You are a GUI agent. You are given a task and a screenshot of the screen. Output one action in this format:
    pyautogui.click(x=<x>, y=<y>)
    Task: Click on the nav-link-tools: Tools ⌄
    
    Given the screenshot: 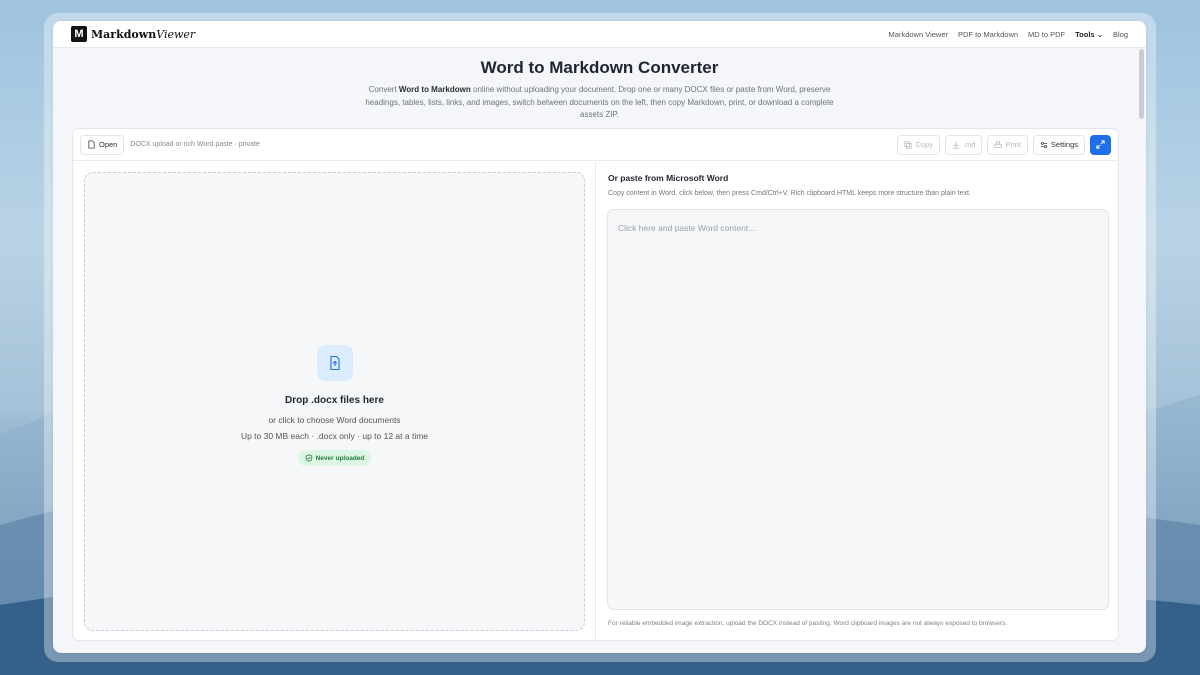 What is the action you would take?
    pyautogui.click(x=1089, y=34)
    